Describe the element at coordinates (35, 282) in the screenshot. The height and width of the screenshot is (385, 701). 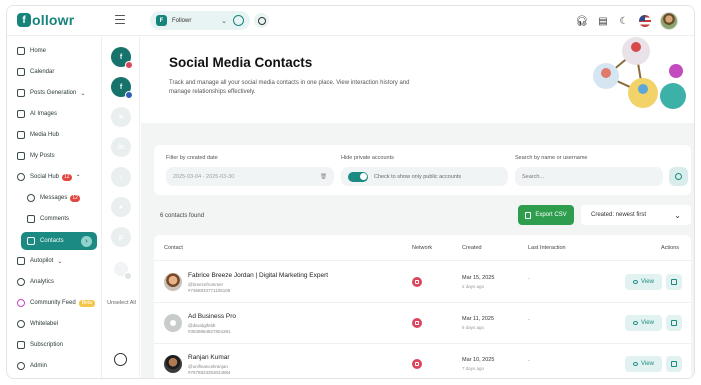
I see `sidebar-item-analytics: Analytics` at that location.